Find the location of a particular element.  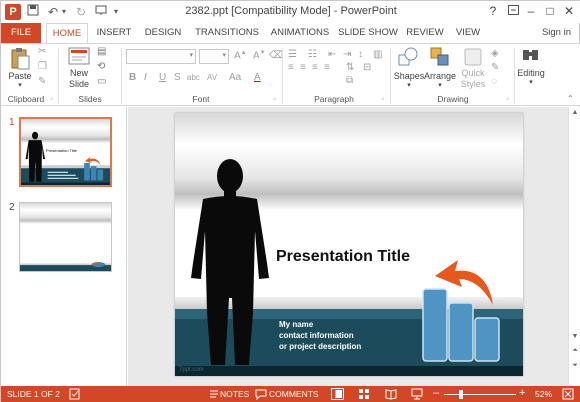

decrease-font-size-icon: A▼ is located at coordinates (259, 55).